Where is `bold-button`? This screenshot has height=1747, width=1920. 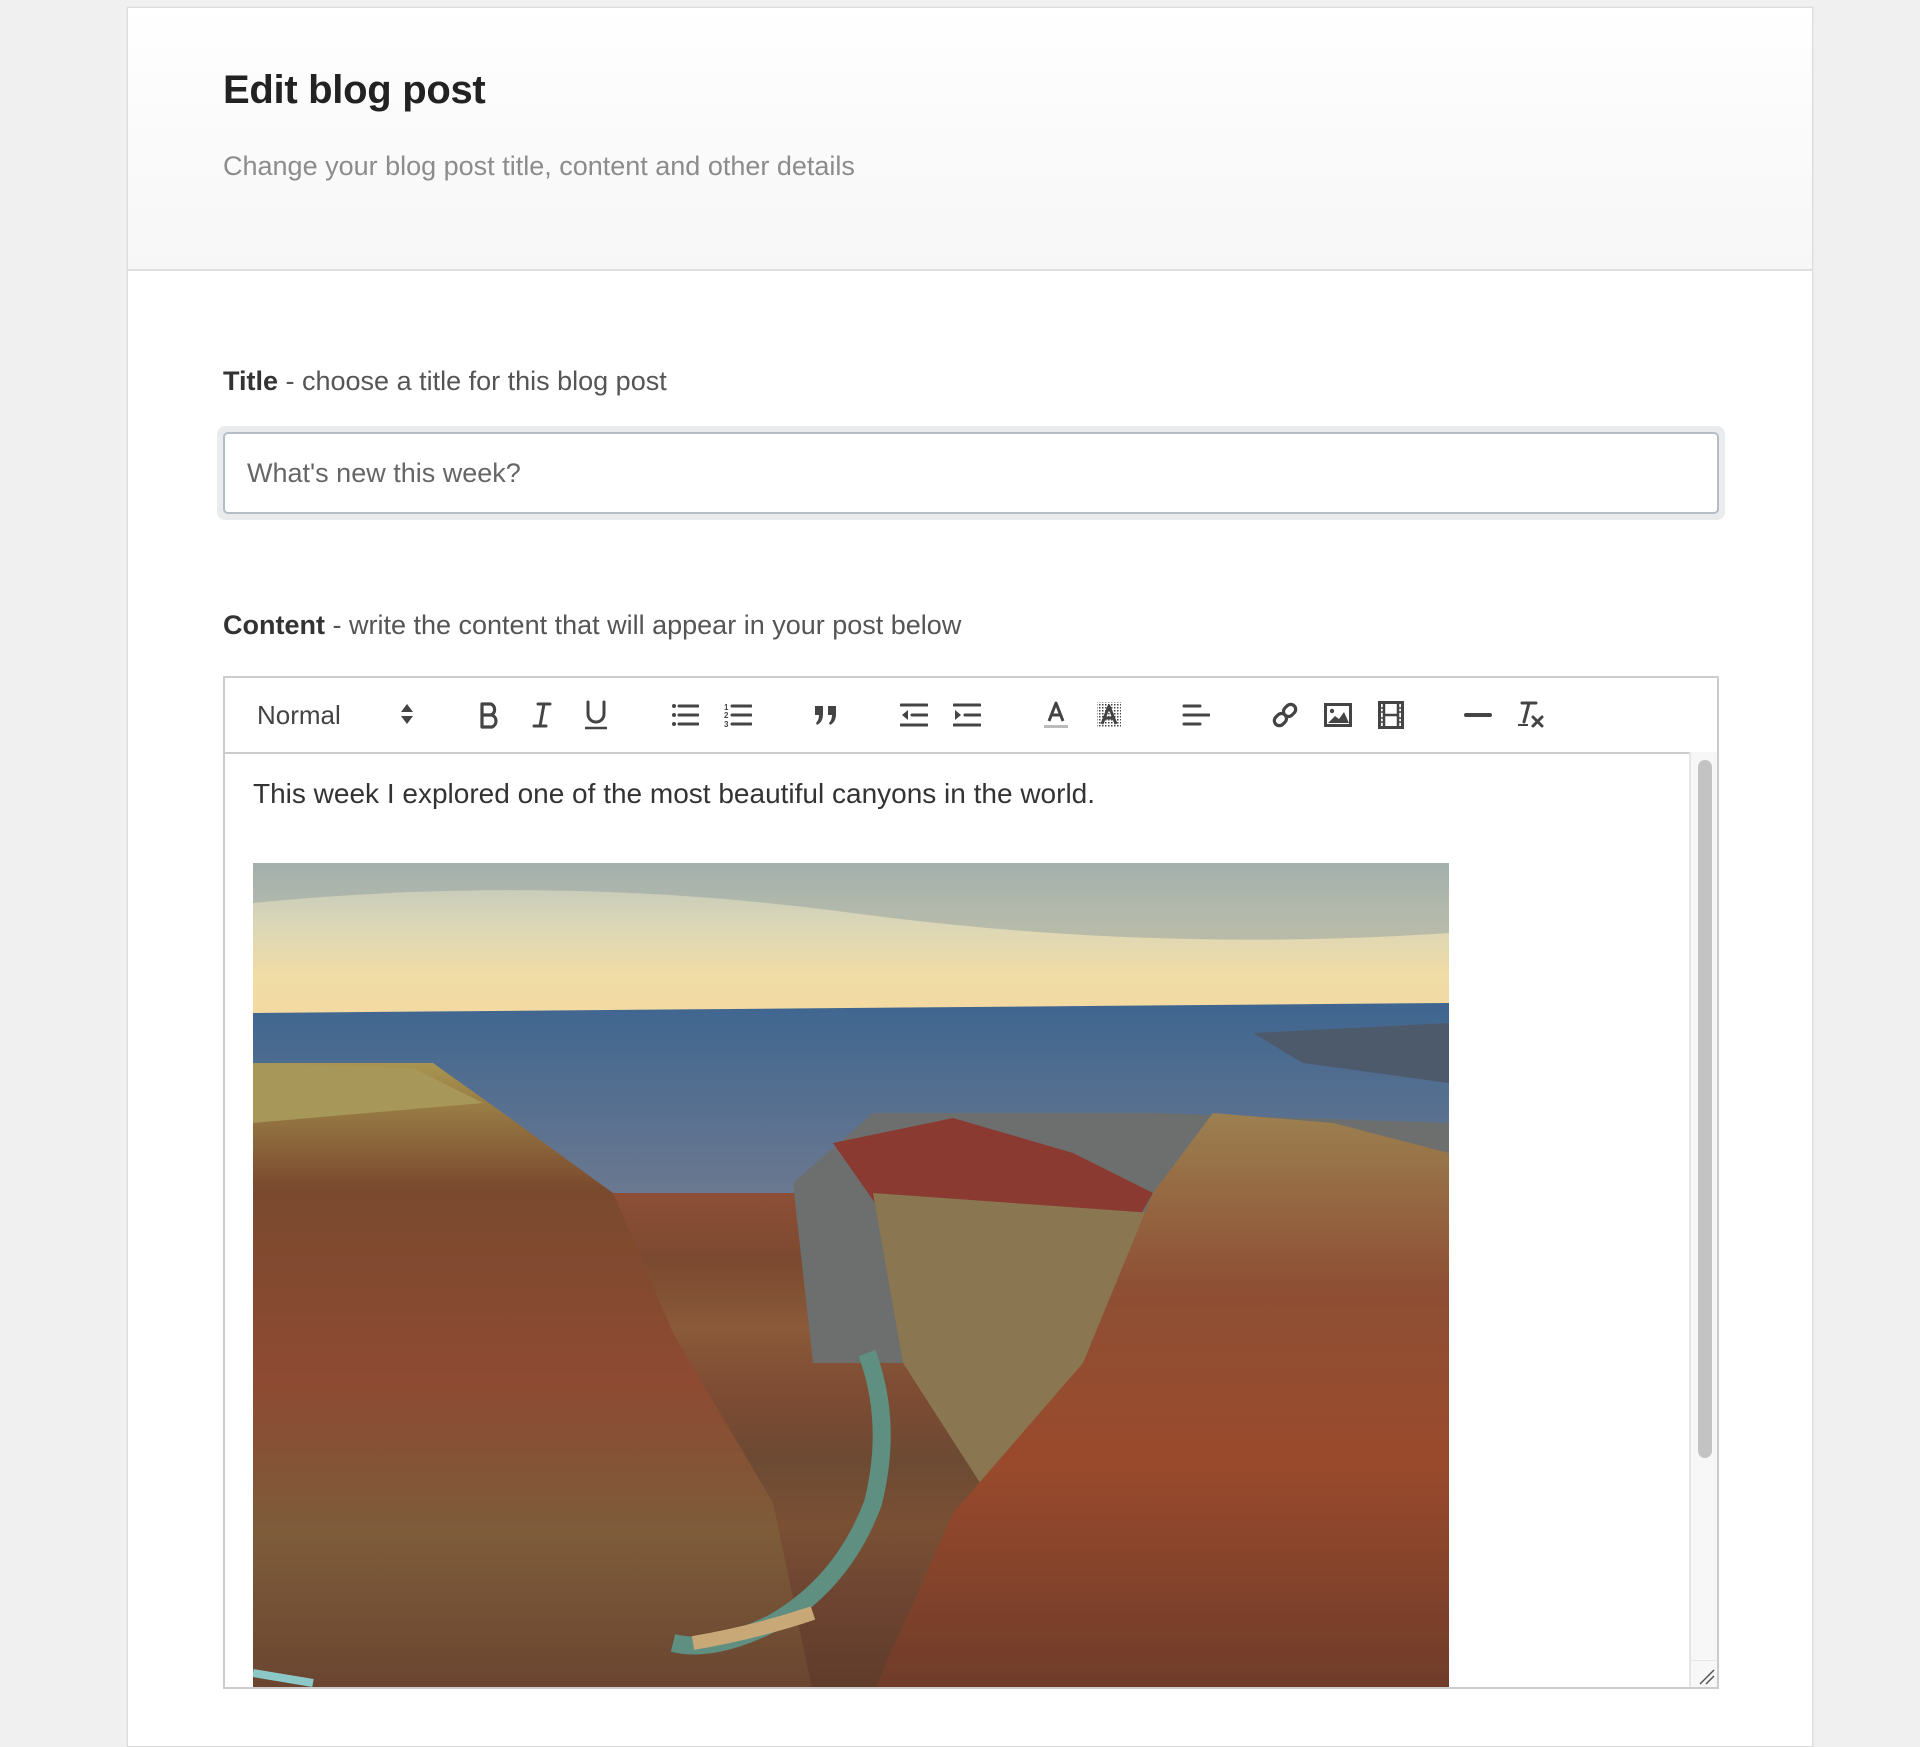 bold-button is located at coordinates (490, 715).